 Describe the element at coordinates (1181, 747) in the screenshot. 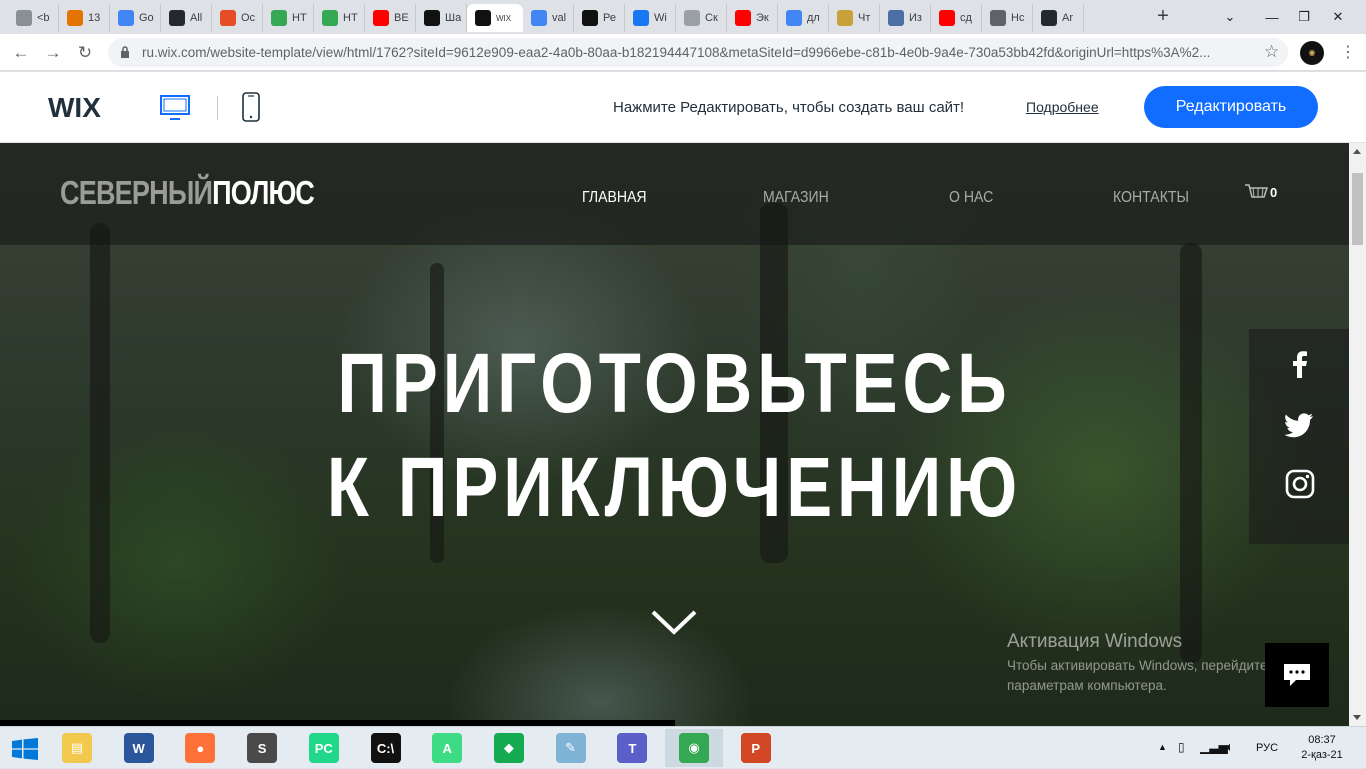

I see `battery-icon: ▯` at that location.